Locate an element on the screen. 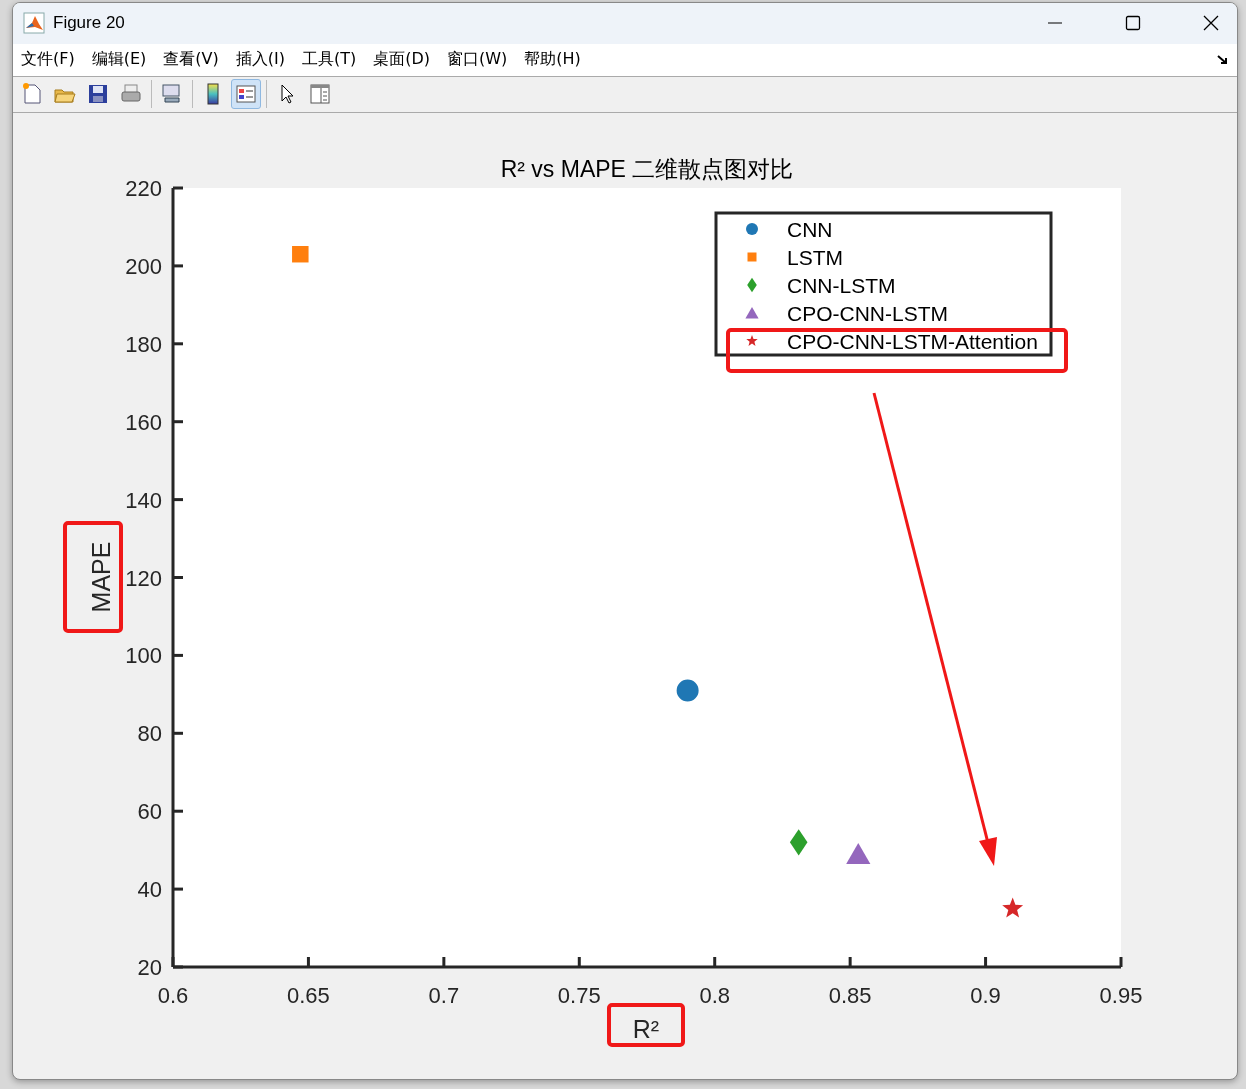  y-tick-label: 120 is located at coordinates (143, 578).